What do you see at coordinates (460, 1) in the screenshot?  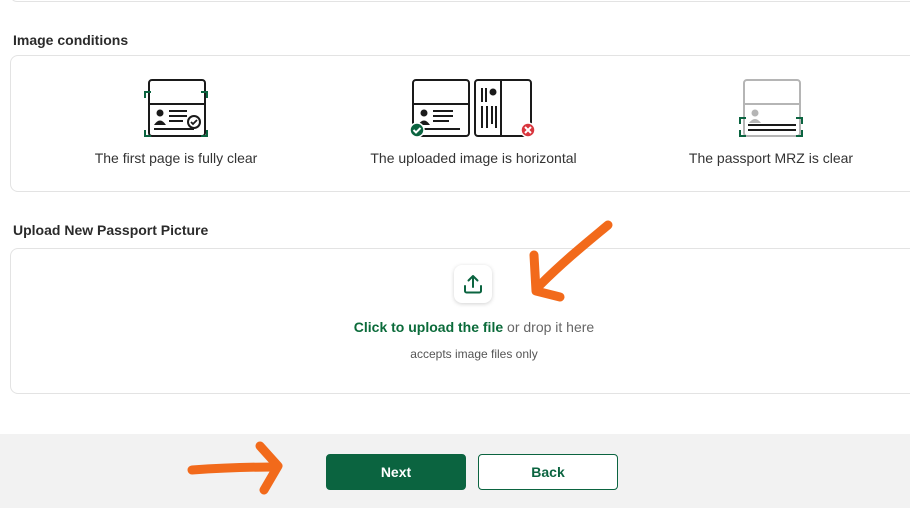 I see `previous-card-edge` at bounding box center [460, 1].